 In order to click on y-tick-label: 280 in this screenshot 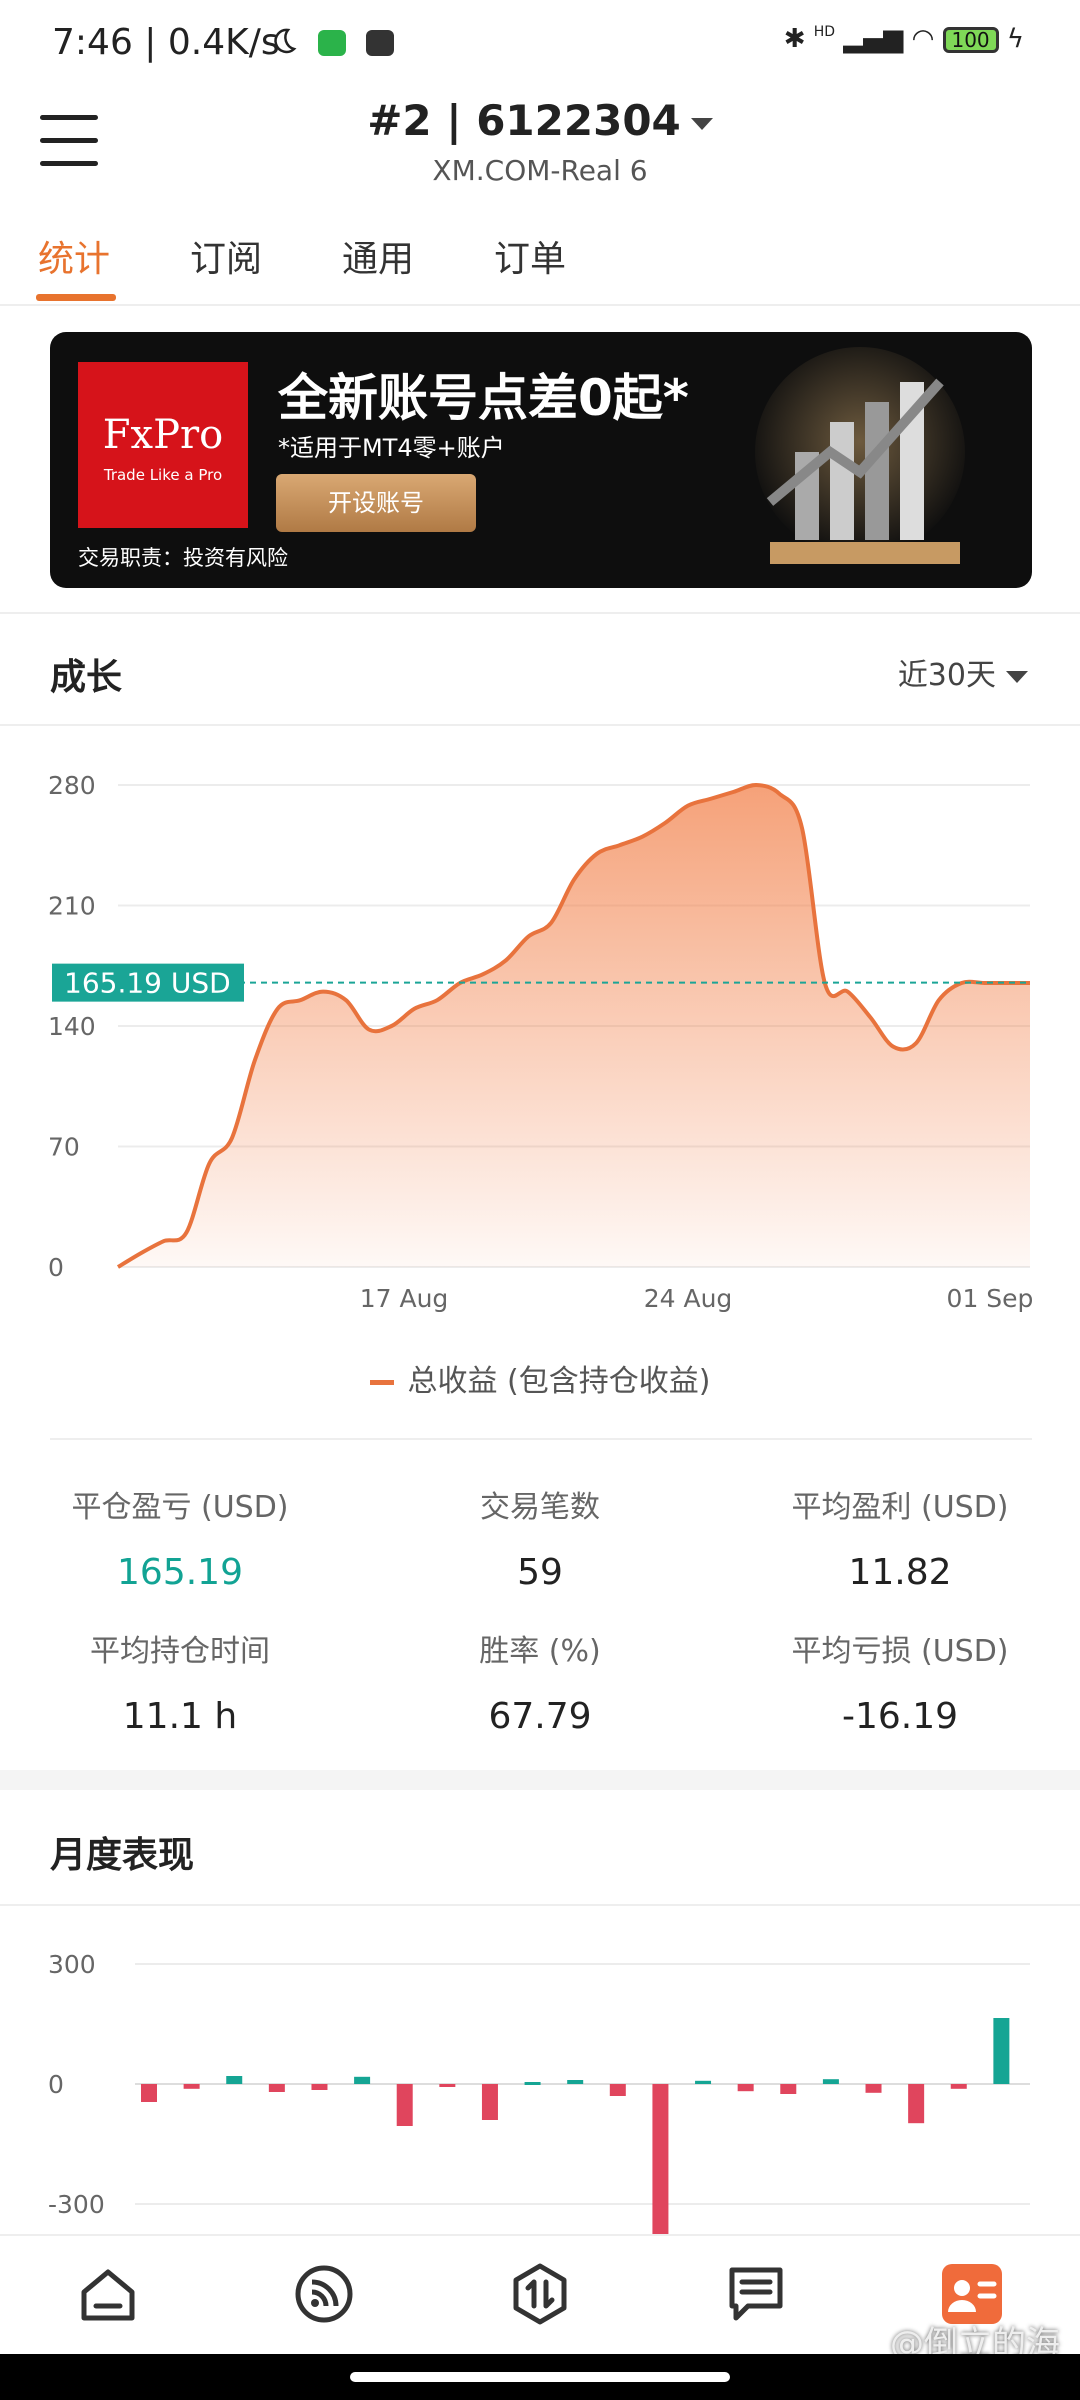, I will do `click(72, 785)`.